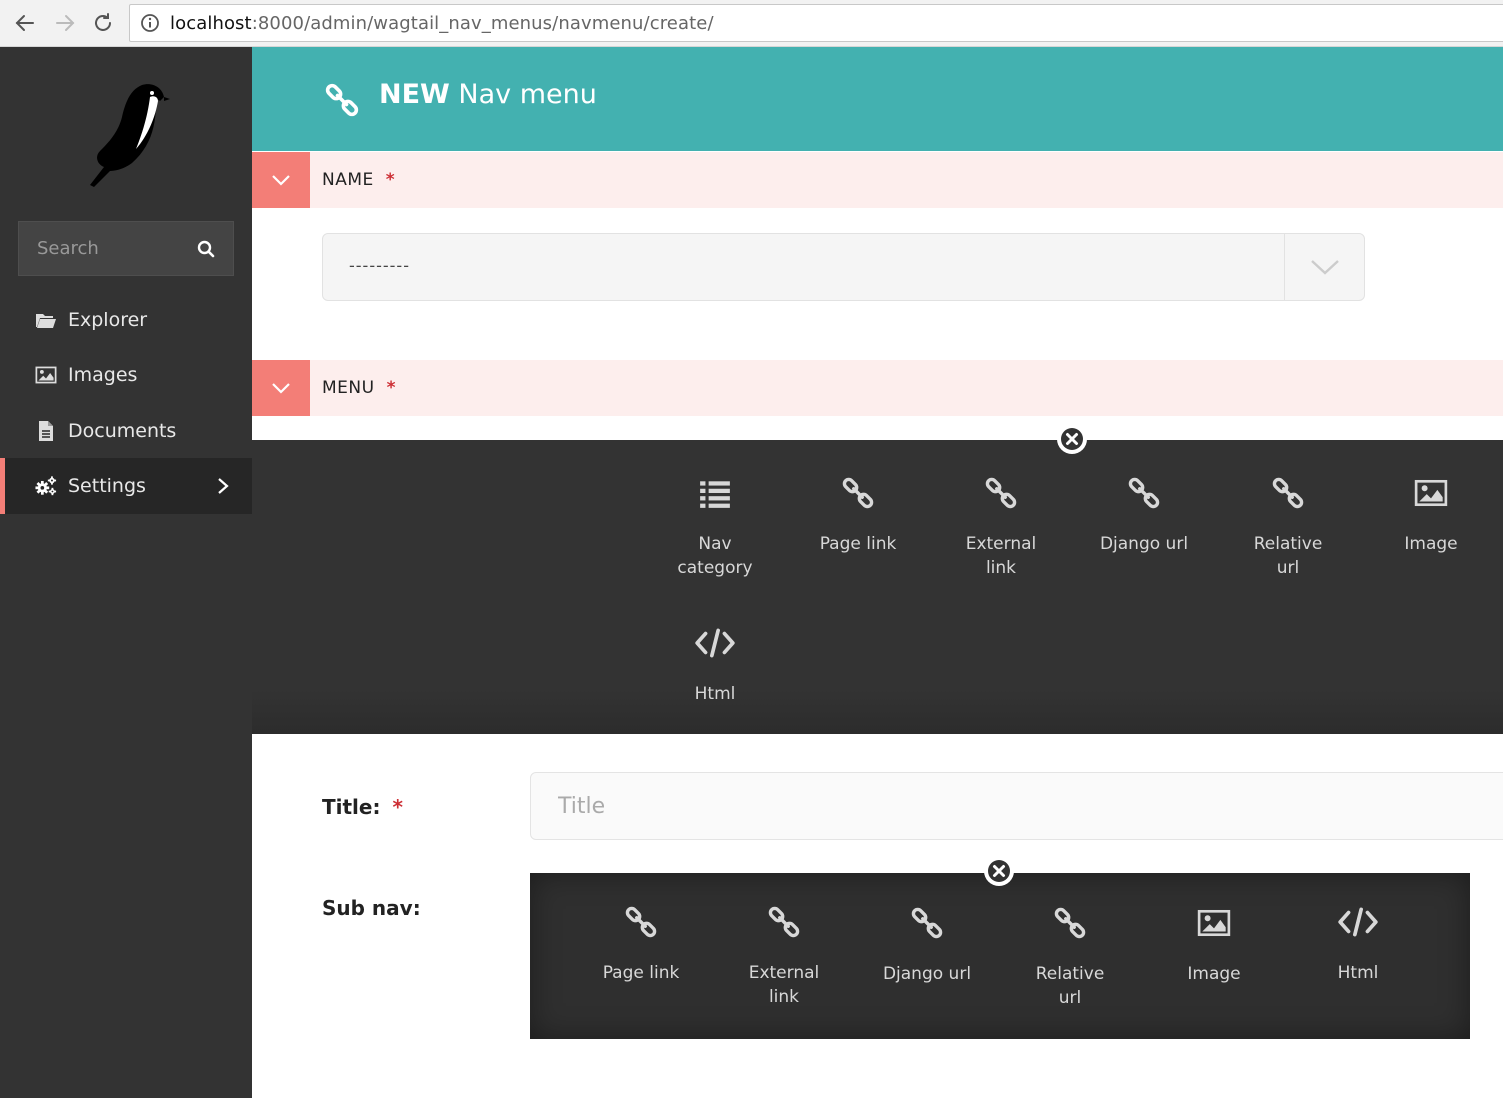 The height and width of the screenshot is (1098, 1503). Describe the element at coordinates (351, 807) in the screenshot. I see `title-label-text: Title:` at that location.